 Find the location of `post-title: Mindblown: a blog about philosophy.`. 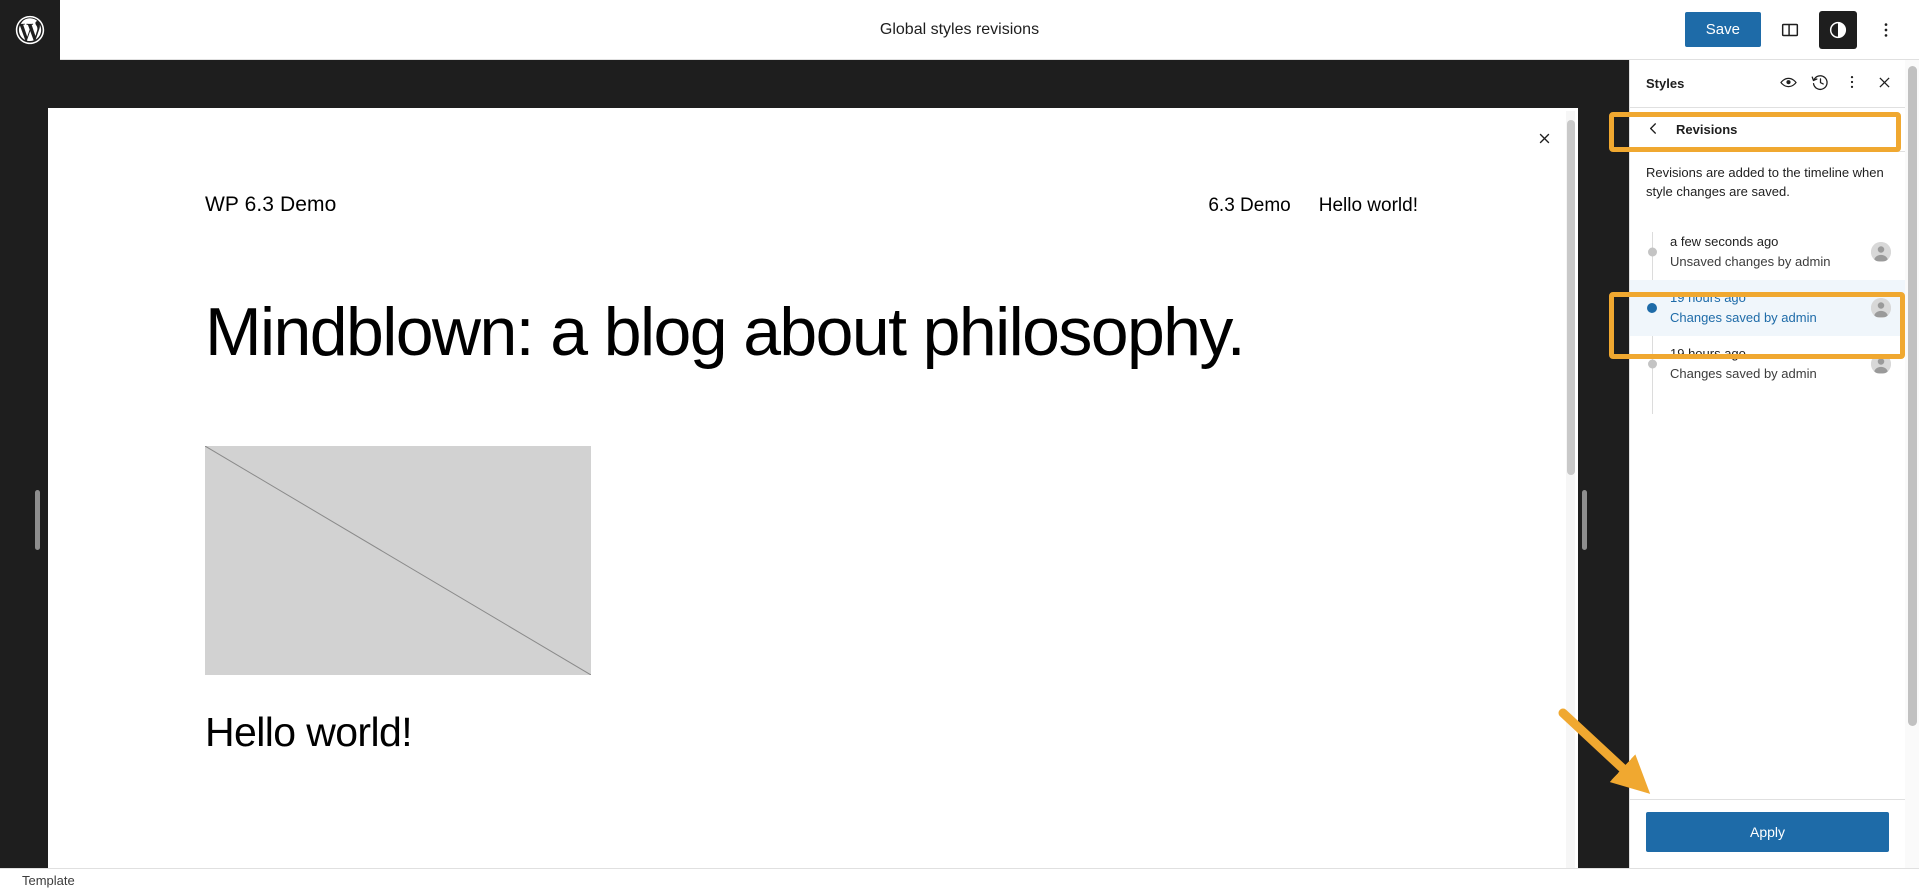

post-title: Mindblown: a blog about philosophy. is located at coordinates (891, 332).